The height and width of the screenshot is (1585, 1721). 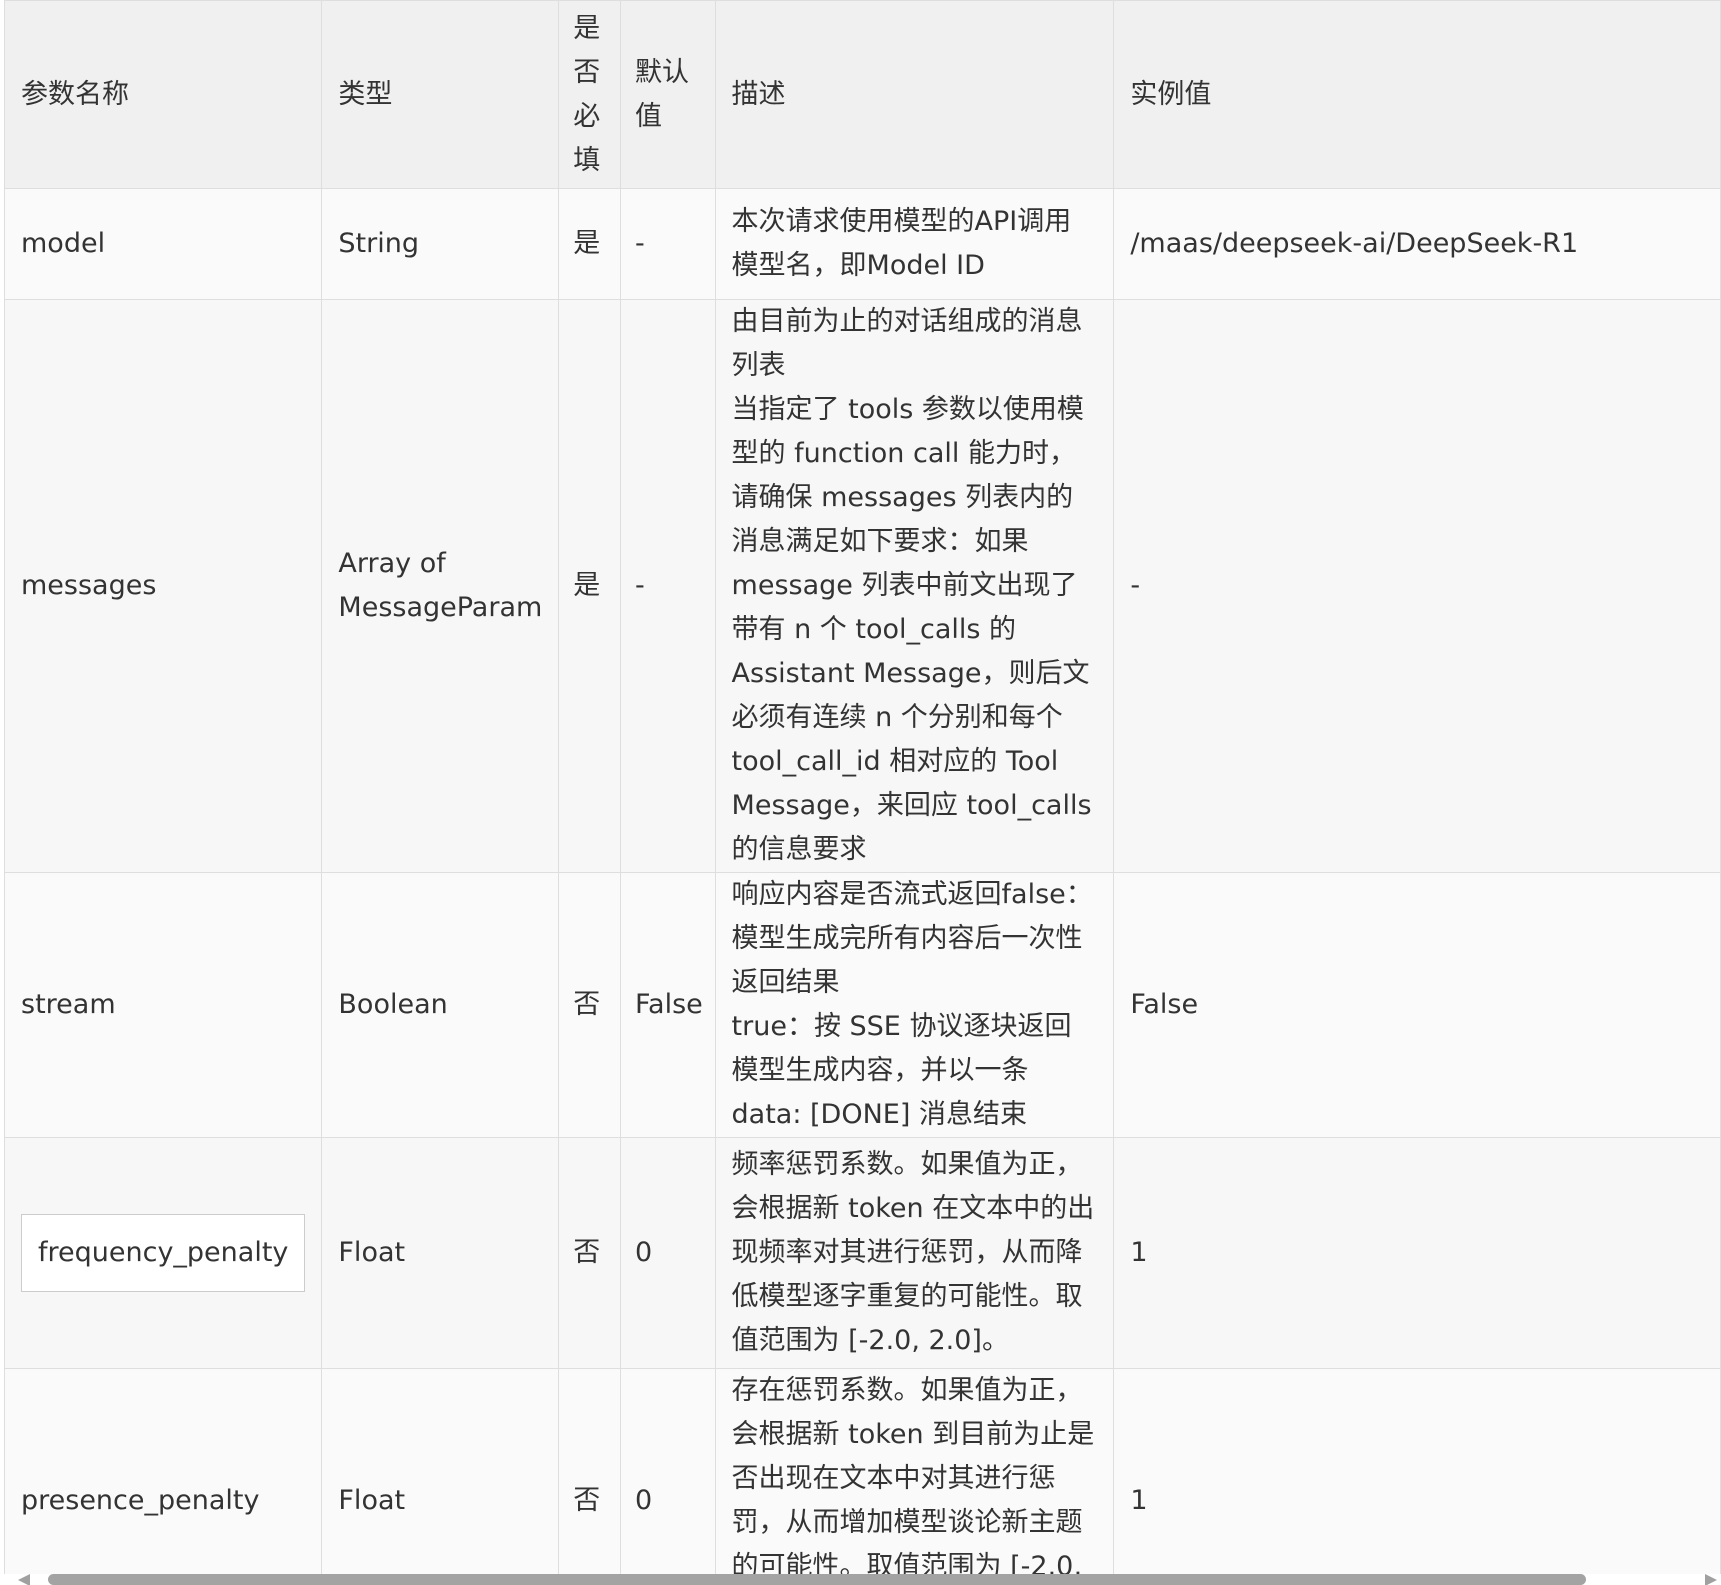 What do you see at coordinates (589, 94) in the screenshot?
I see `header-required: 是否必填` at bounding box center [589, 94].